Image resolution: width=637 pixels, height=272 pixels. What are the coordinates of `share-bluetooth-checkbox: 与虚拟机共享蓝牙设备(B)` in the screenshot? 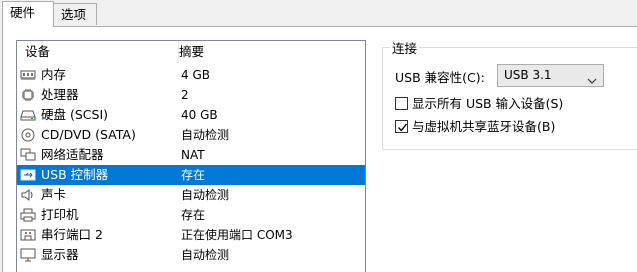 It's located at (505, 127).